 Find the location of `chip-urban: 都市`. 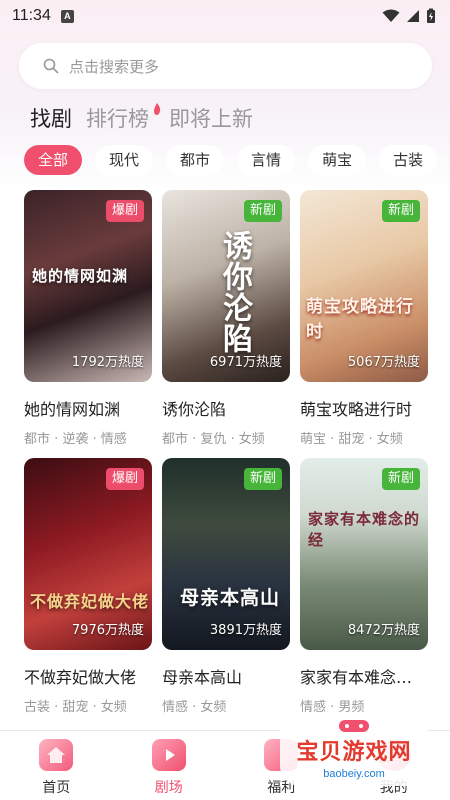

chip-urban: 都市 is located at coordinates (195, 160).